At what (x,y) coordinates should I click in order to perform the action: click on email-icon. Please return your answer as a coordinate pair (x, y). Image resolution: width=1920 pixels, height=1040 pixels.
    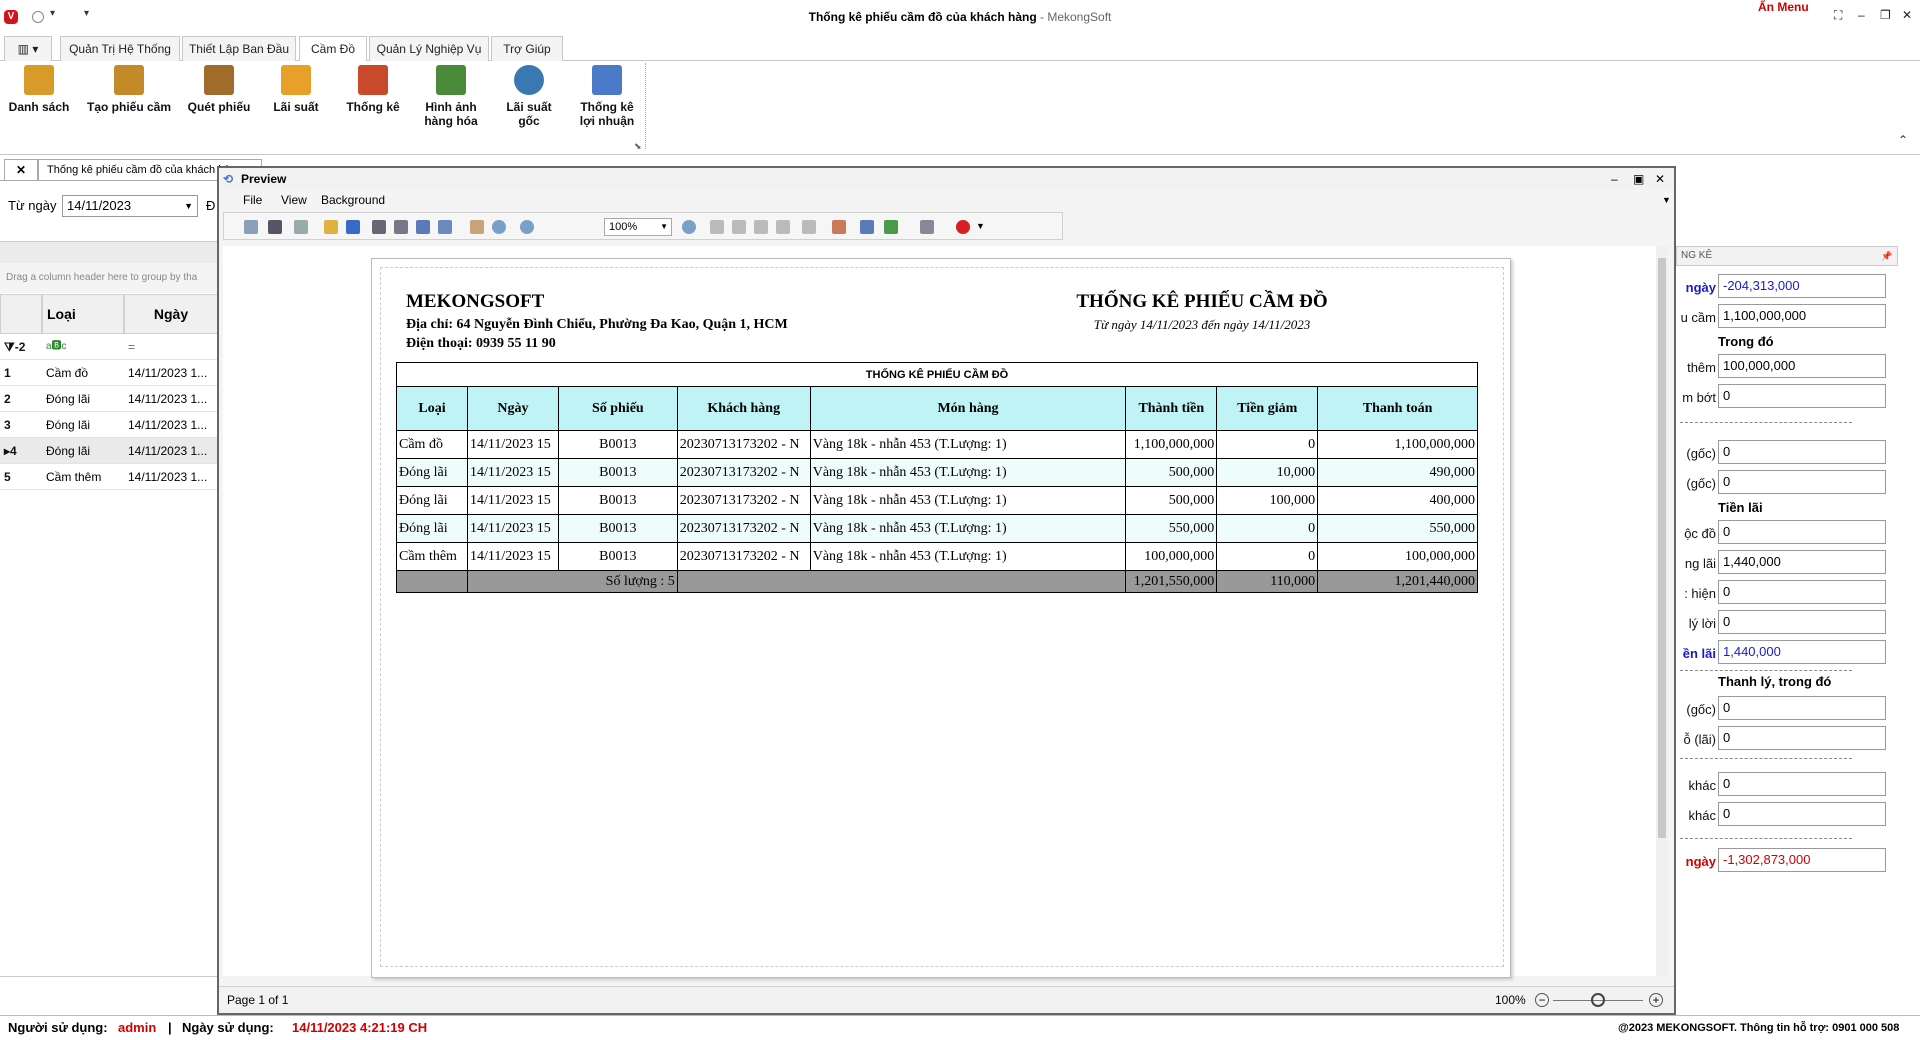
    Looking at the image, I should click on (927, 227).